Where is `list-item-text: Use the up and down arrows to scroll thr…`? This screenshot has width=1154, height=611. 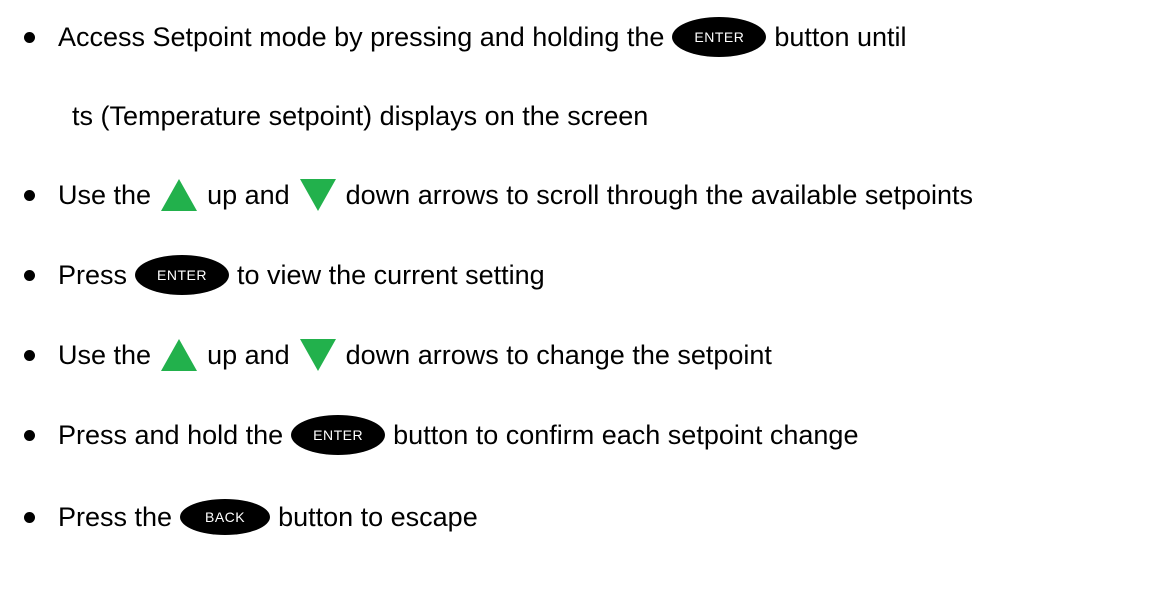
list-item-text: Use the up and down arrows to scroll thr… is located at coordinates (515, 195).